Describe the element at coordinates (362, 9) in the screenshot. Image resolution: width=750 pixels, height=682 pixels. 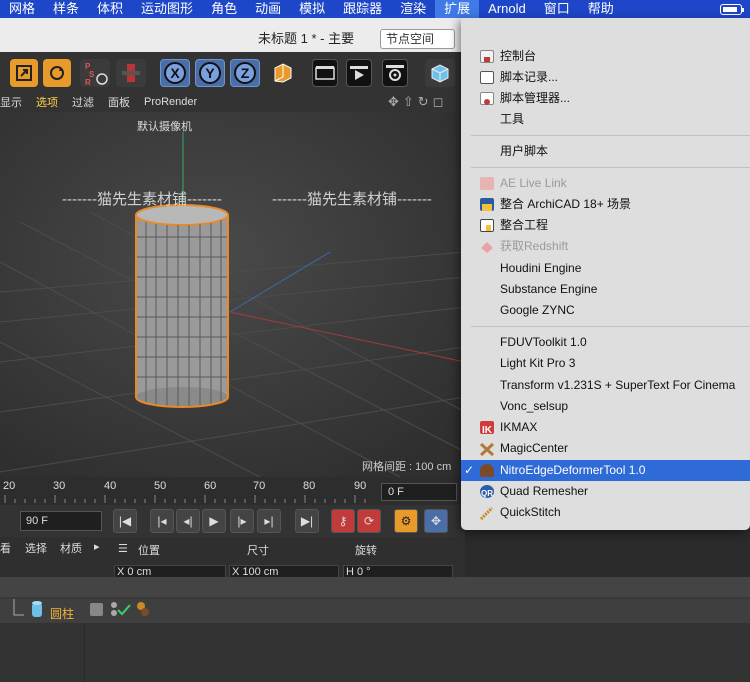
I see `menu-tracker: 跟踪器` at that location.